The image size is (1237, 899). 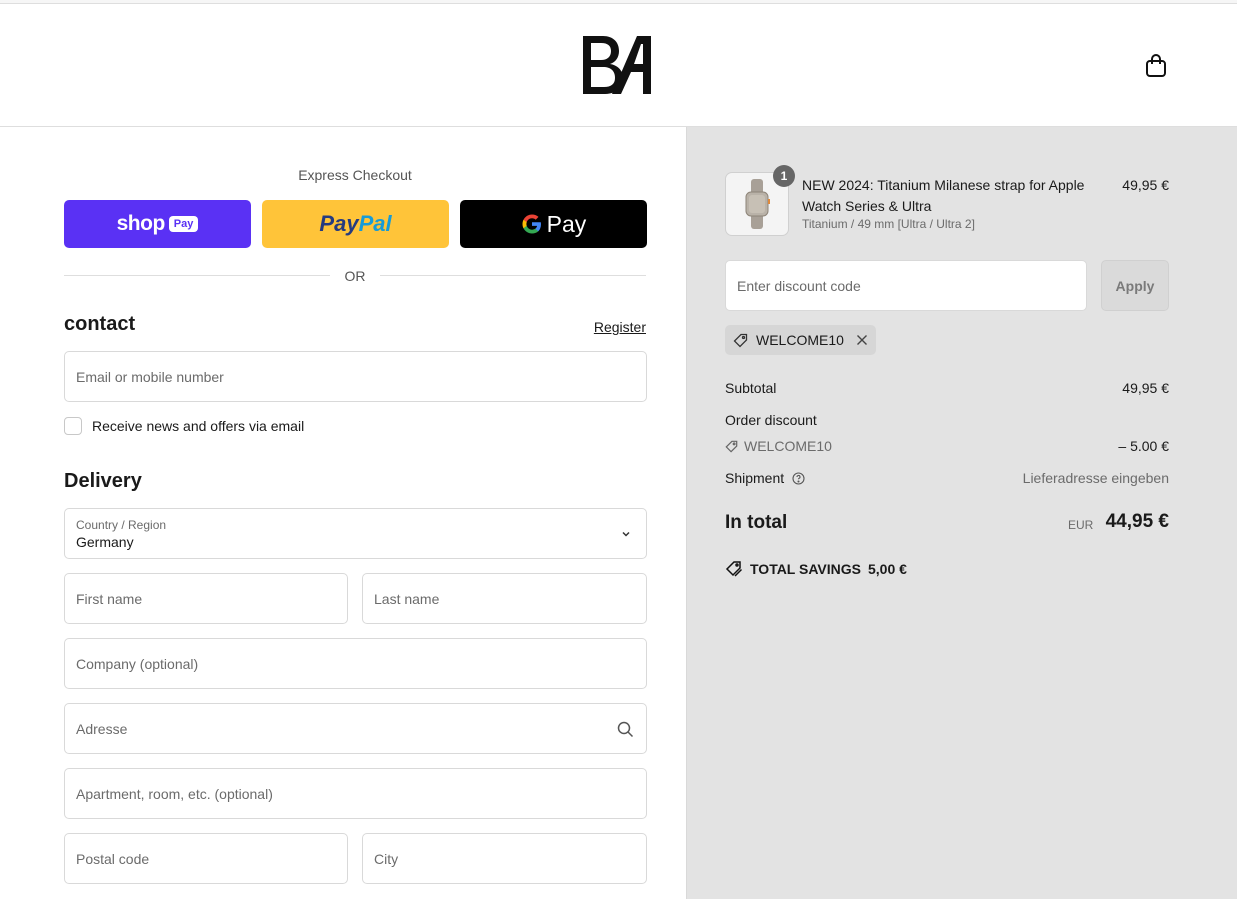 What do you see at coordinates (1135, 285) in the screenshot?
I see `apply-button: Apply` at bounding box center [1135, 285].